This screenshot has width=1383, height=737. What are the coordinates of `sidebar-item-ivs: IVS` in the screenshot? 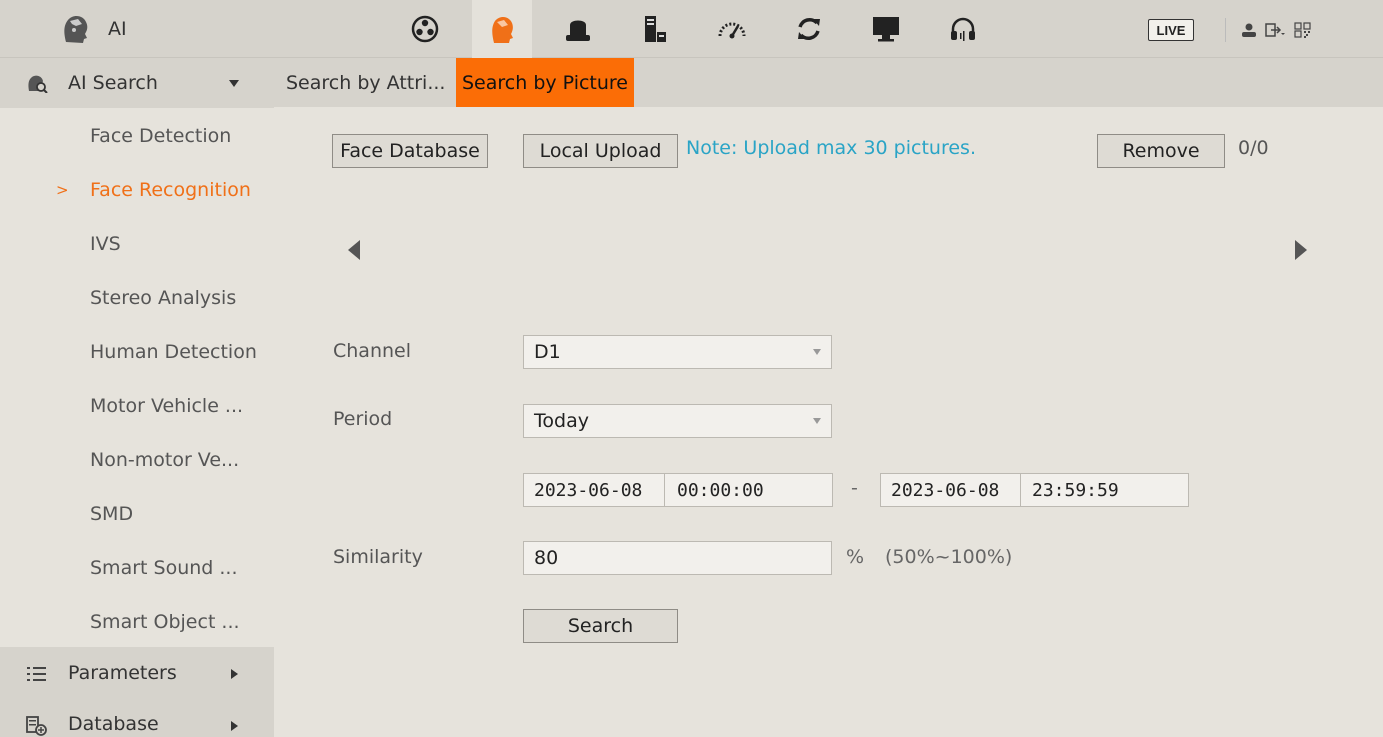 It's located at (137, 244).